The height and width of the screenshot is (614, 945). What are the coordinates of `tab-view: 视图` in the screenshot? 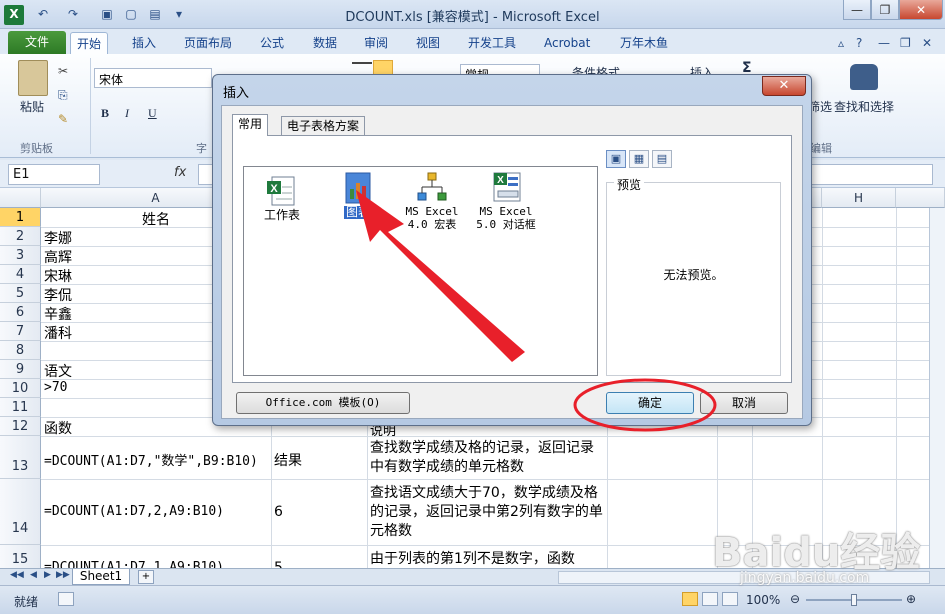 It's located at (428, 43).